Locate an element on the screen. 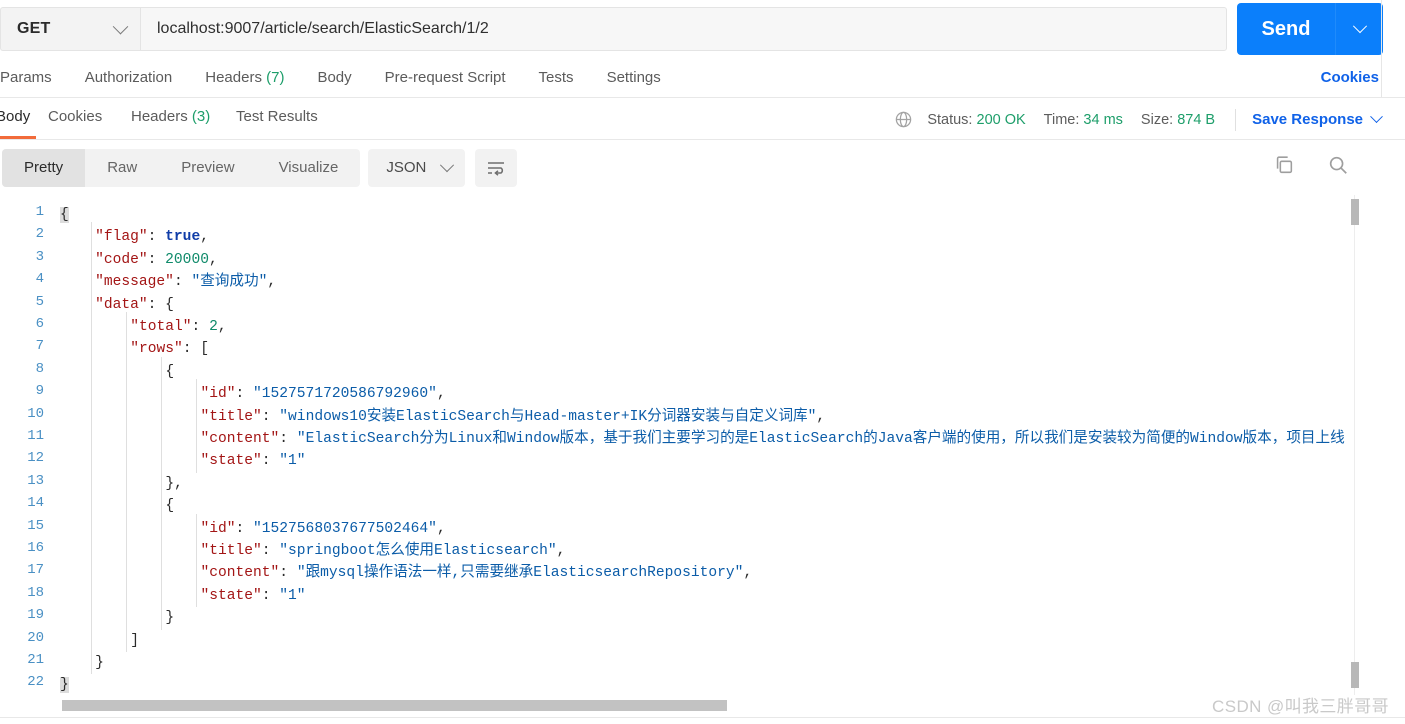 The image size is (1405, 724). view-mode-pretty: Pretty is located at coordinates (44, 167).